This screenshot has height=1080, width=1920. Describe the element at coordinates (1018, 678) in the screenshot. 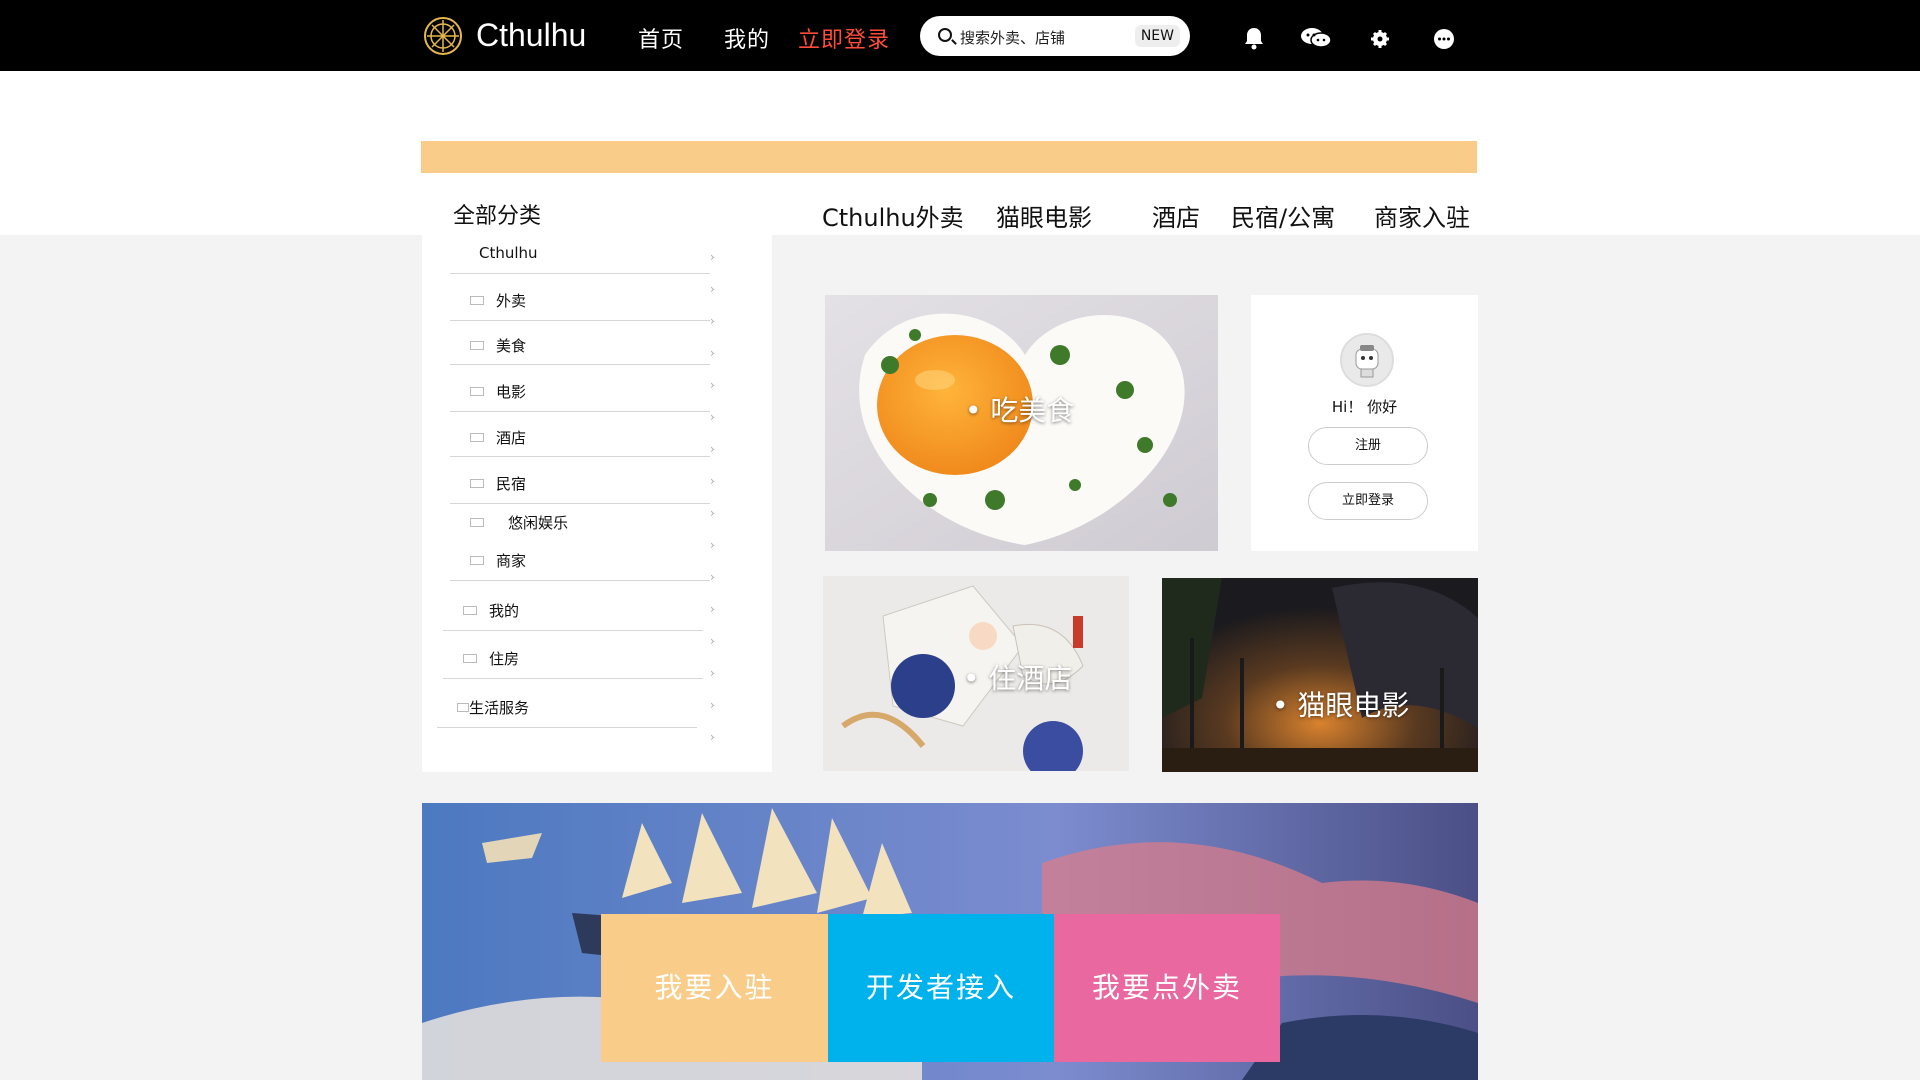

I see `tile-label: • 住酒店` at that location.